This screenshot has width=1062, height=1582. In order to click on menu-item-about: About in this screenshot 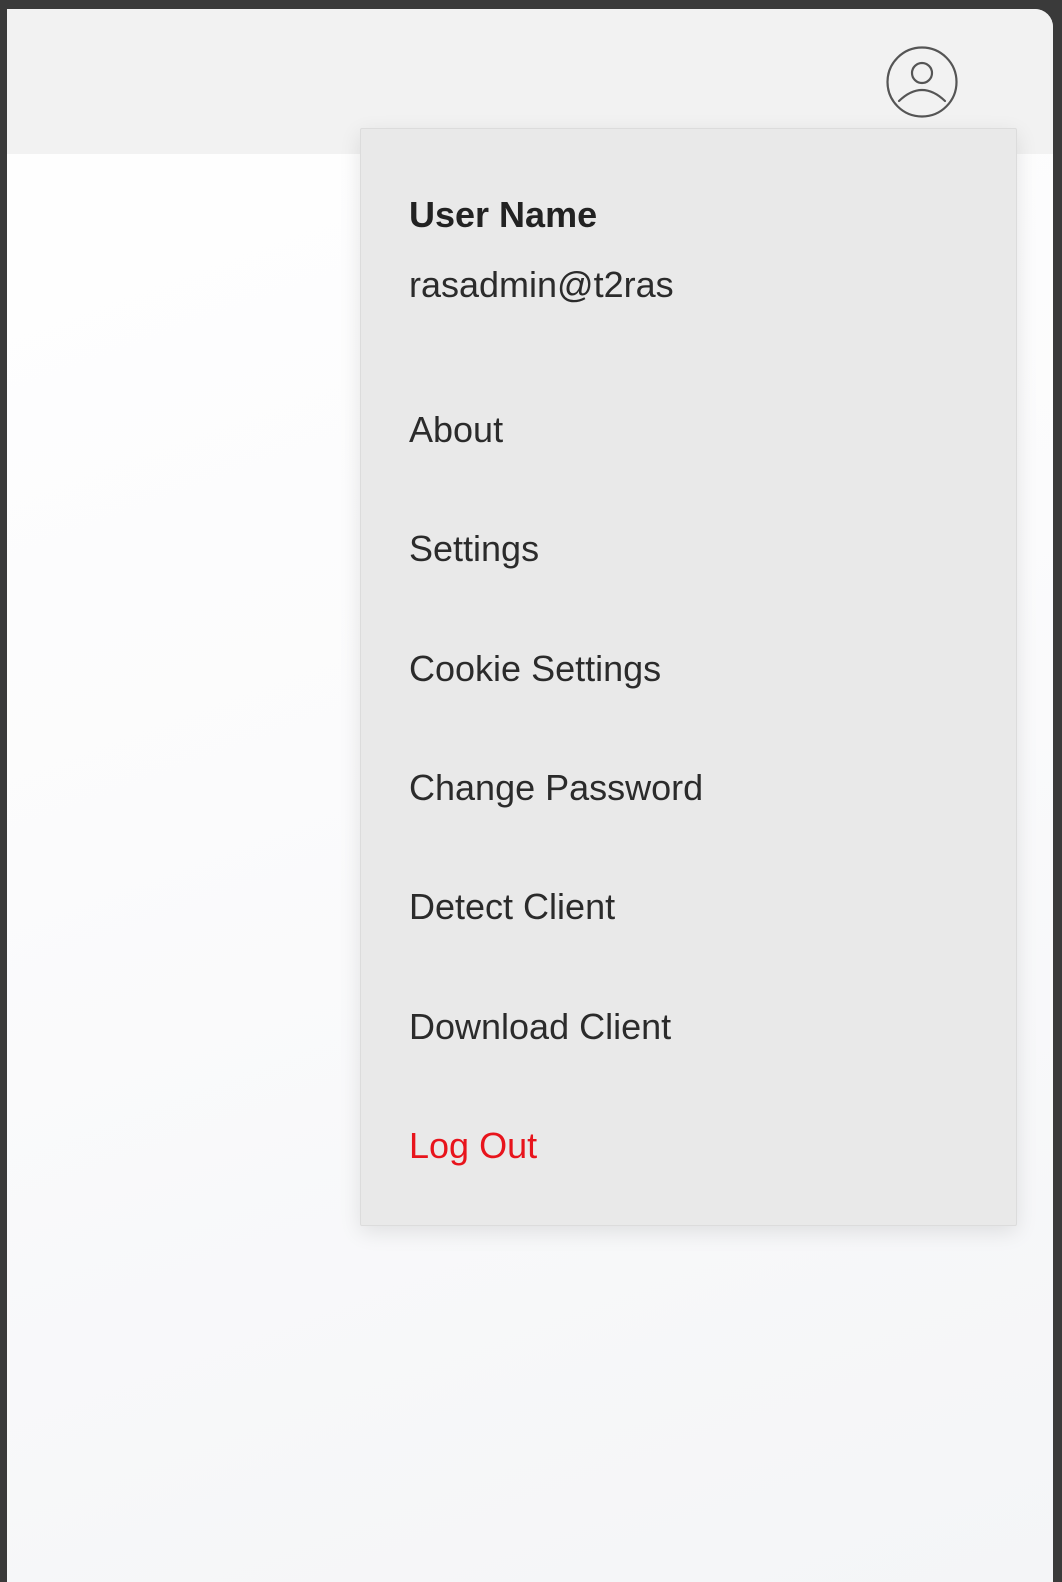, I will do `click(688, 430)`.